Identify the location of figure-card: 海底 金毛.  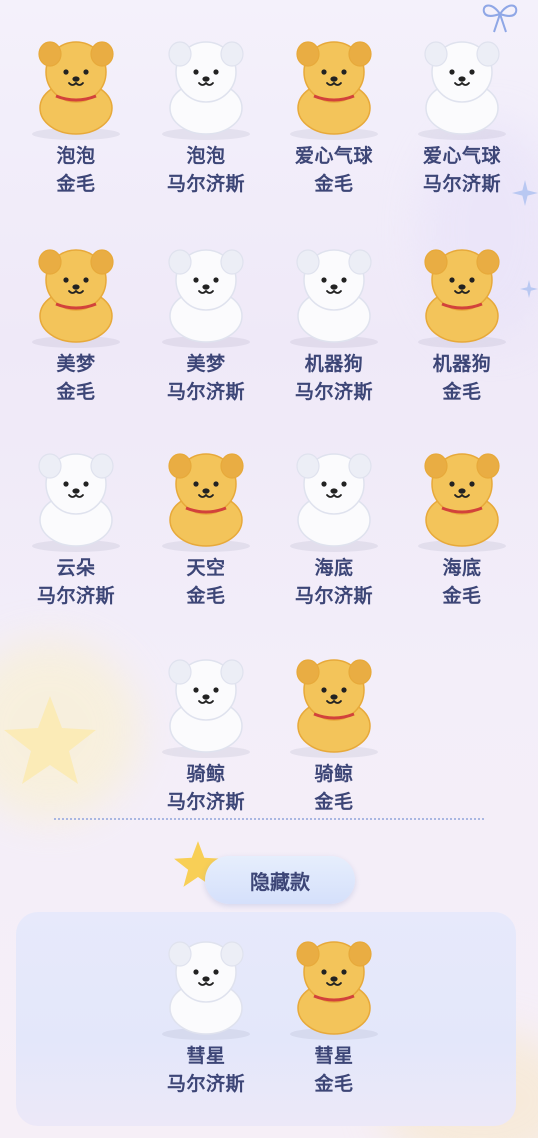
(462, 523).